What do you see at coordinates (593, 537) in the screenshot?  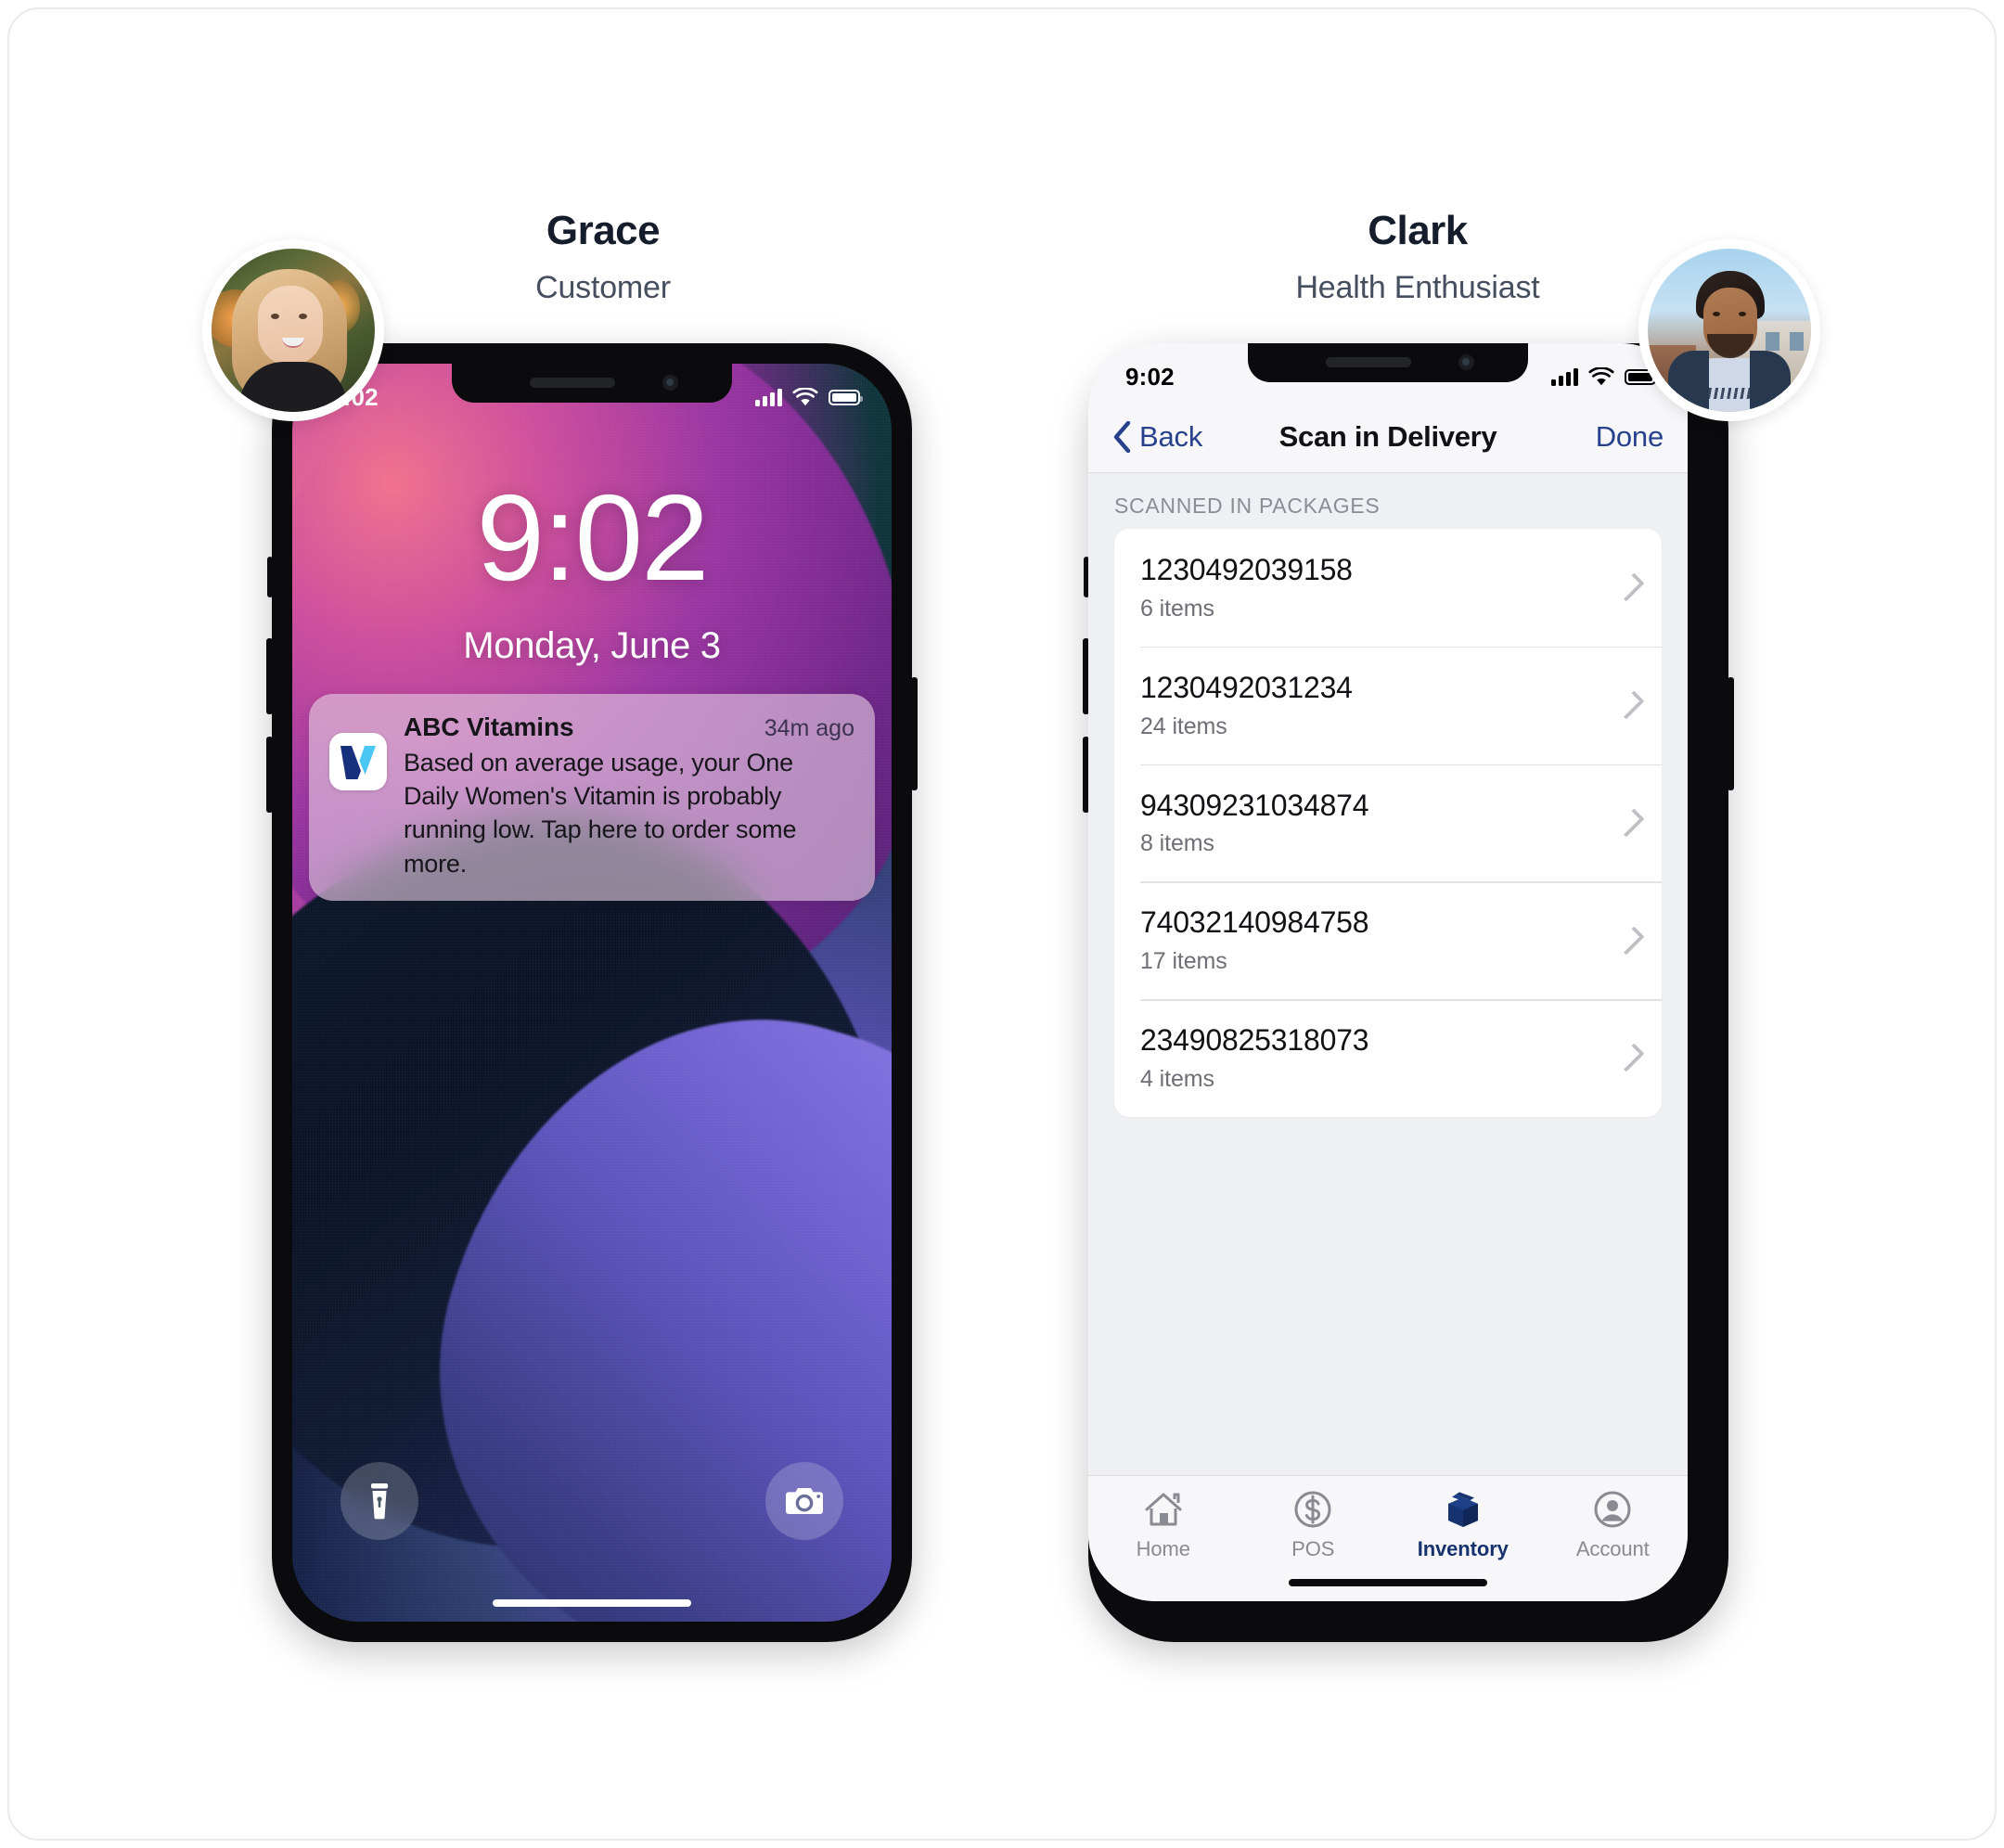 I see `lock-clock: 9:02` at bounding box center [593, 537].